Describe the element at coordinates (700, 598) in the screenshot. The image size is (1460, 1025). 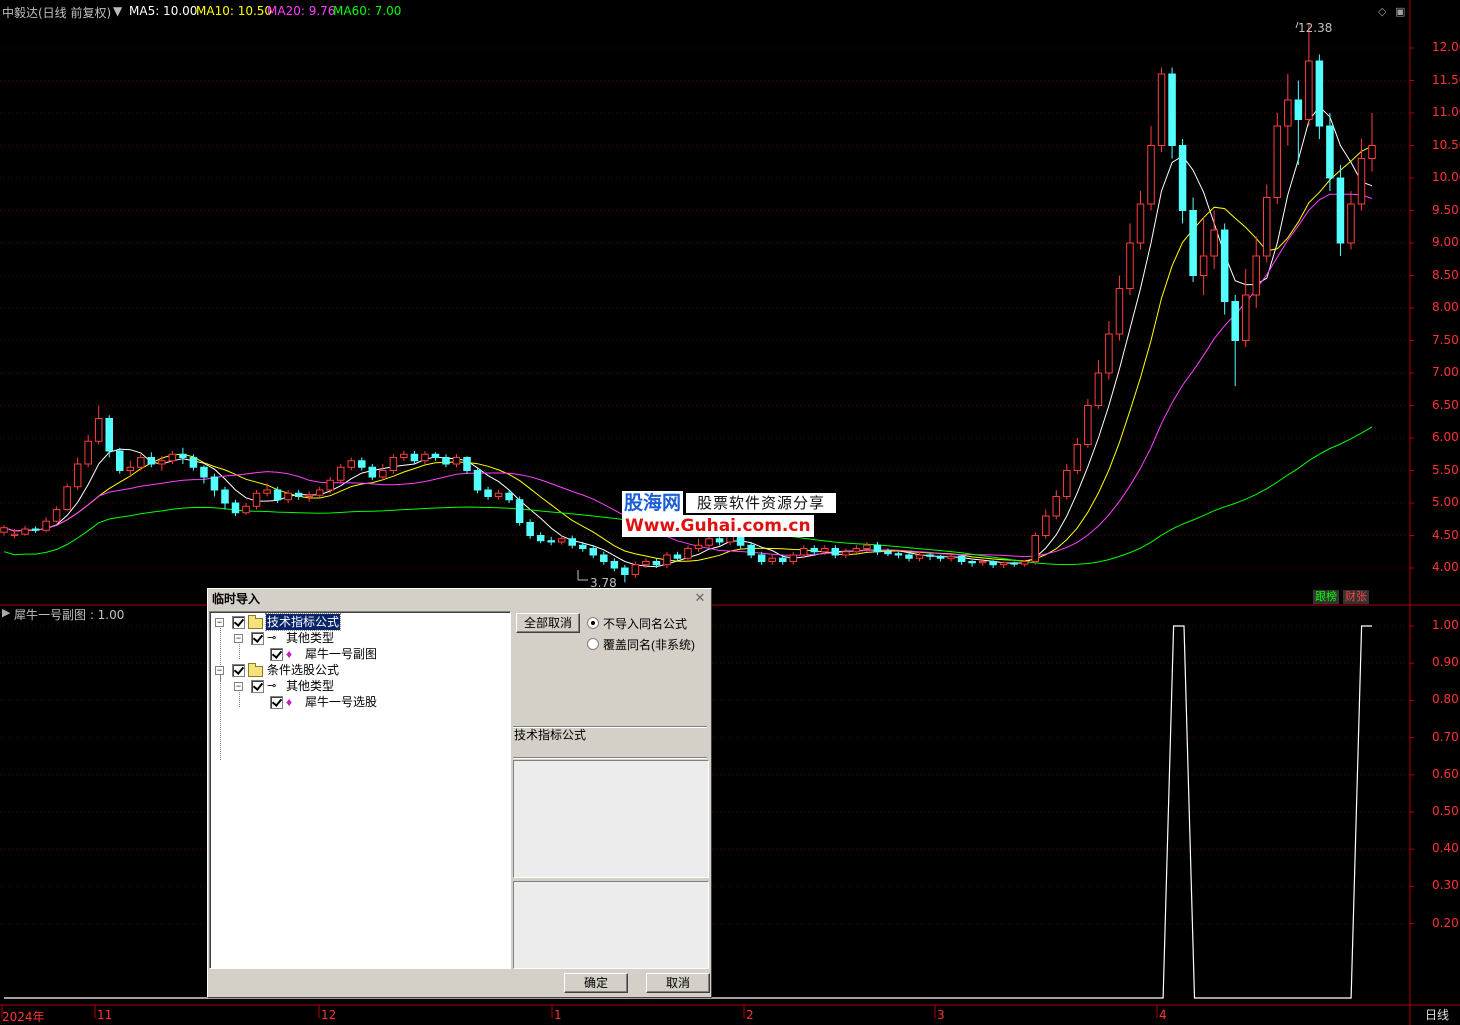
I see `close-icon: ✕` at that location.